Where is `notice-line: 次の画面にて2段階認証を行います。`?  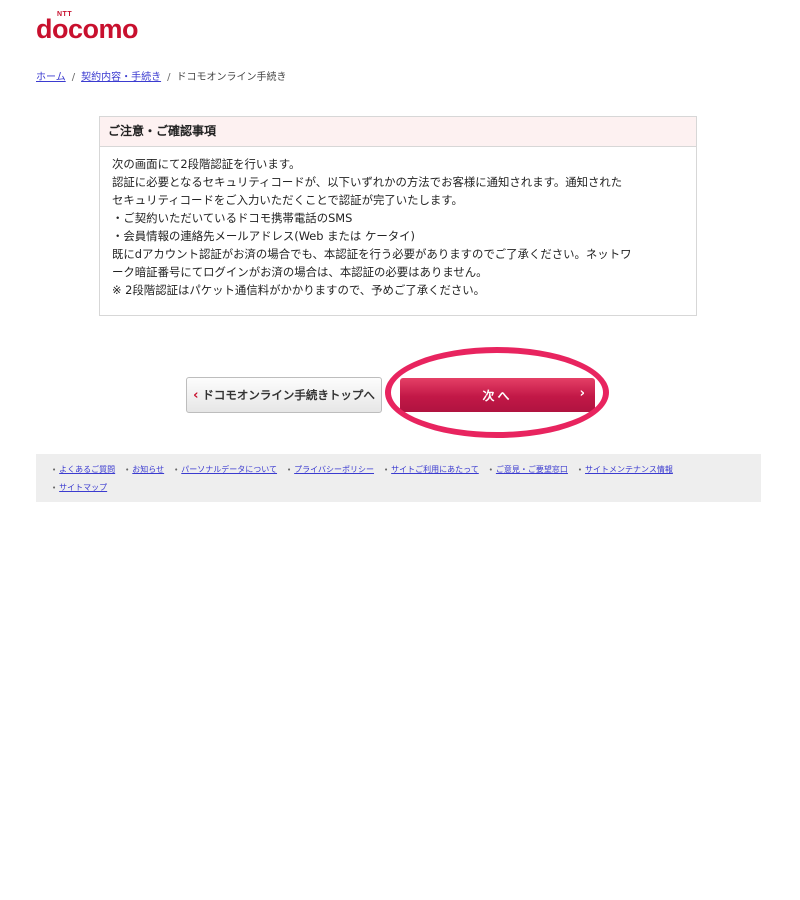
notice-line: 次の画面にて2段階認証を行います。 is located at coordinates (206, 164).